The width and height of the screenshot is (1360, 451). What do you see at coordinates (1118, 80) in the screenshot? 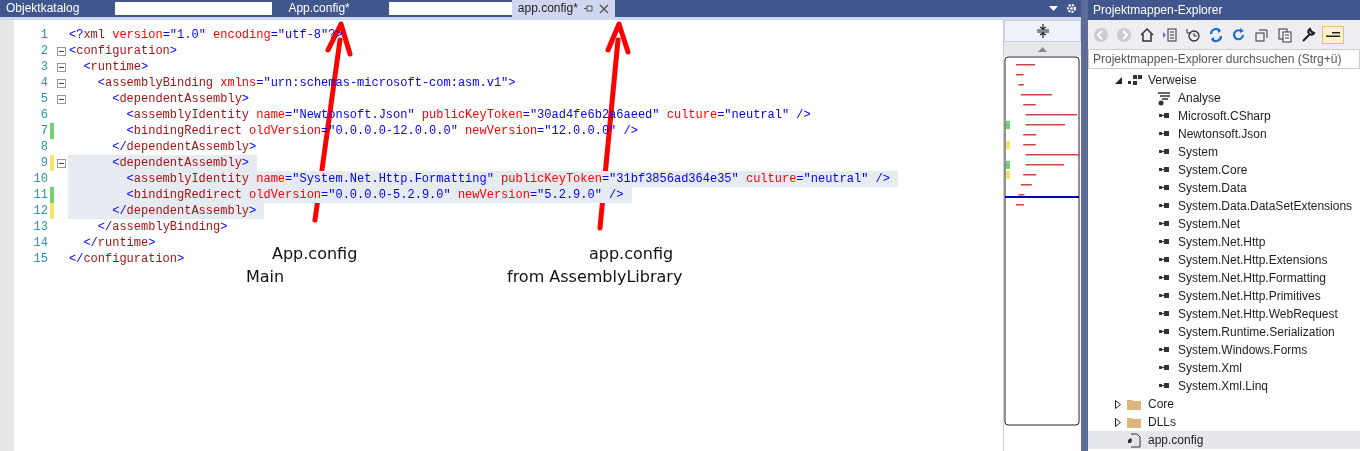
I see `expanded-icon` at bounding box center [1118, 80].